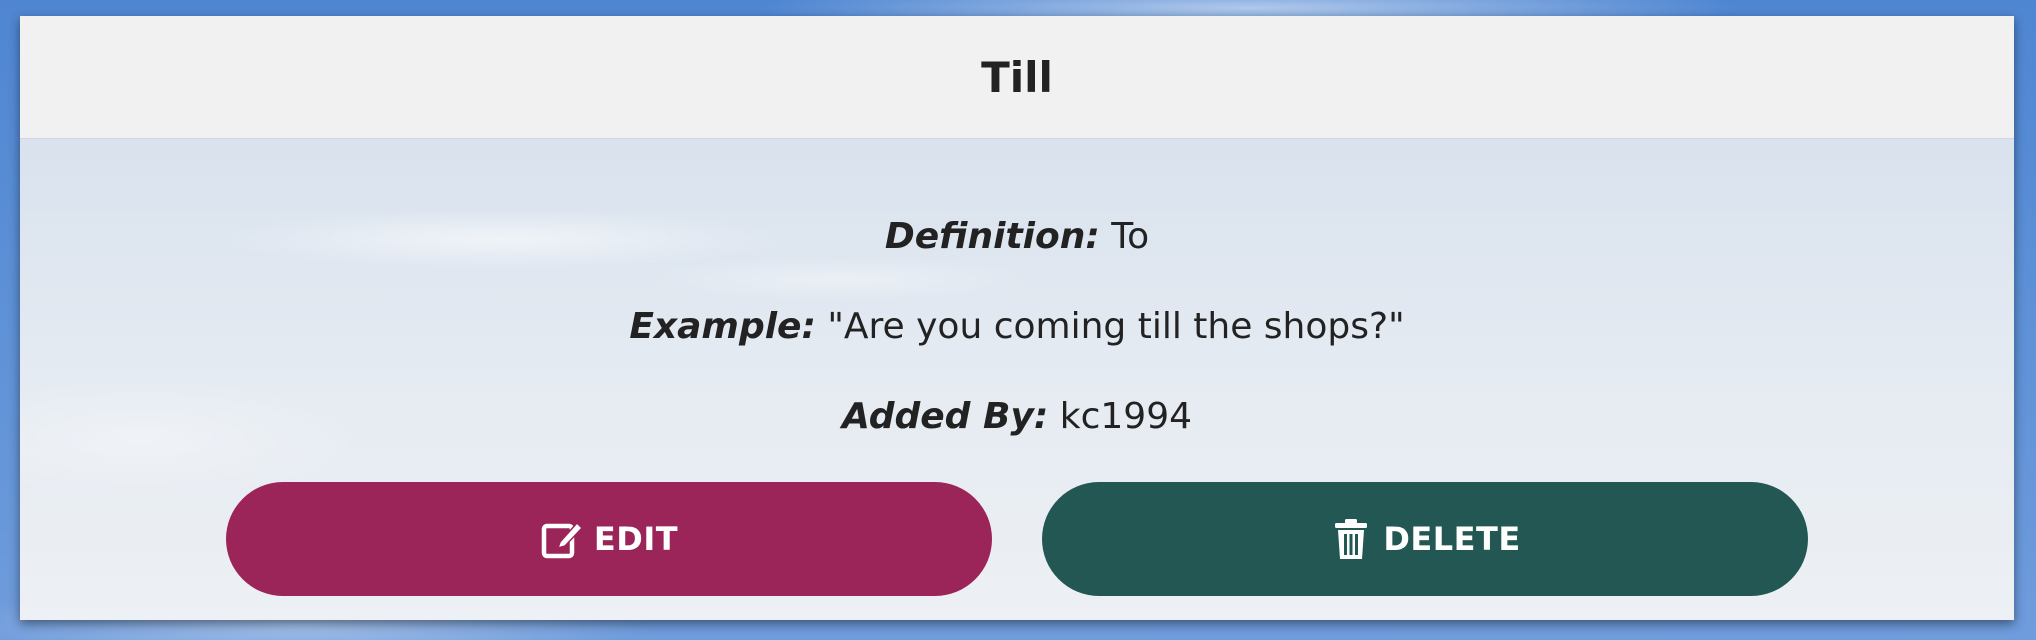 The height and width of the screenshot is (640, 2036). Describe the element at coordinates (992, 236) in the screenshot. I see `definition-label: Definition:` at that location.